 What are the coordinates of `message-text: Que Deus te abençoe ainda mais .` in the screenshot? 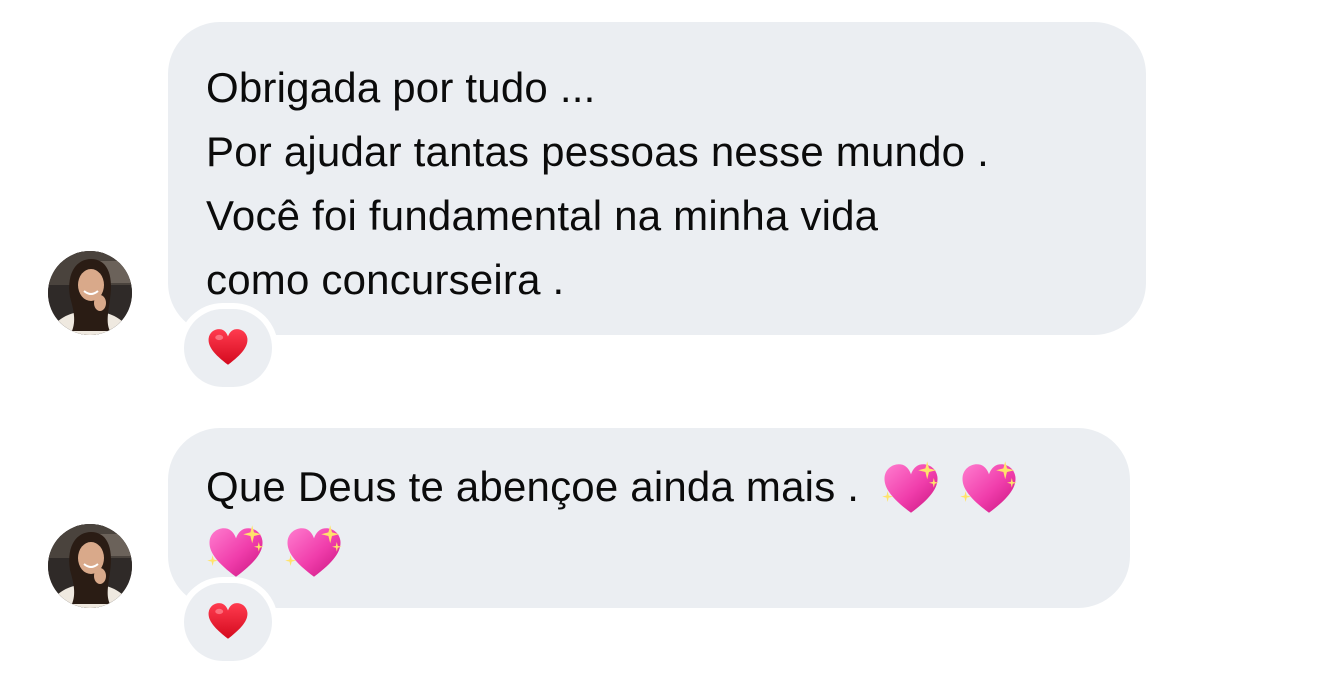 It's located at (533, 486).